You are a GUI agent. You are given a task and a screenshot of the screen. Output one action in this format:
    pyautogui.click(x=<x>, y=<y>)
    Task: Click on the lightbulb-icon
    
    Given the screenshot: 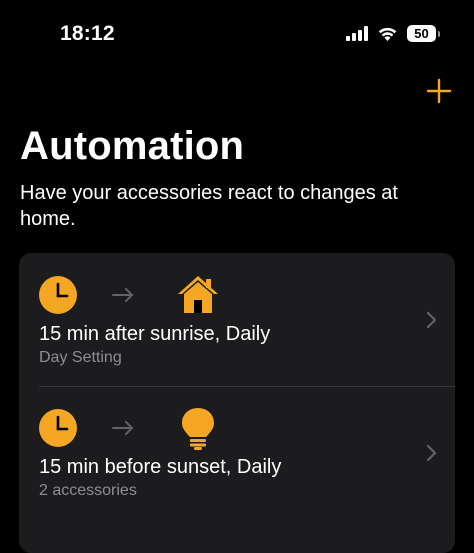 What is the action you would take?
    pyautogui.click(x=198, y=429)
    